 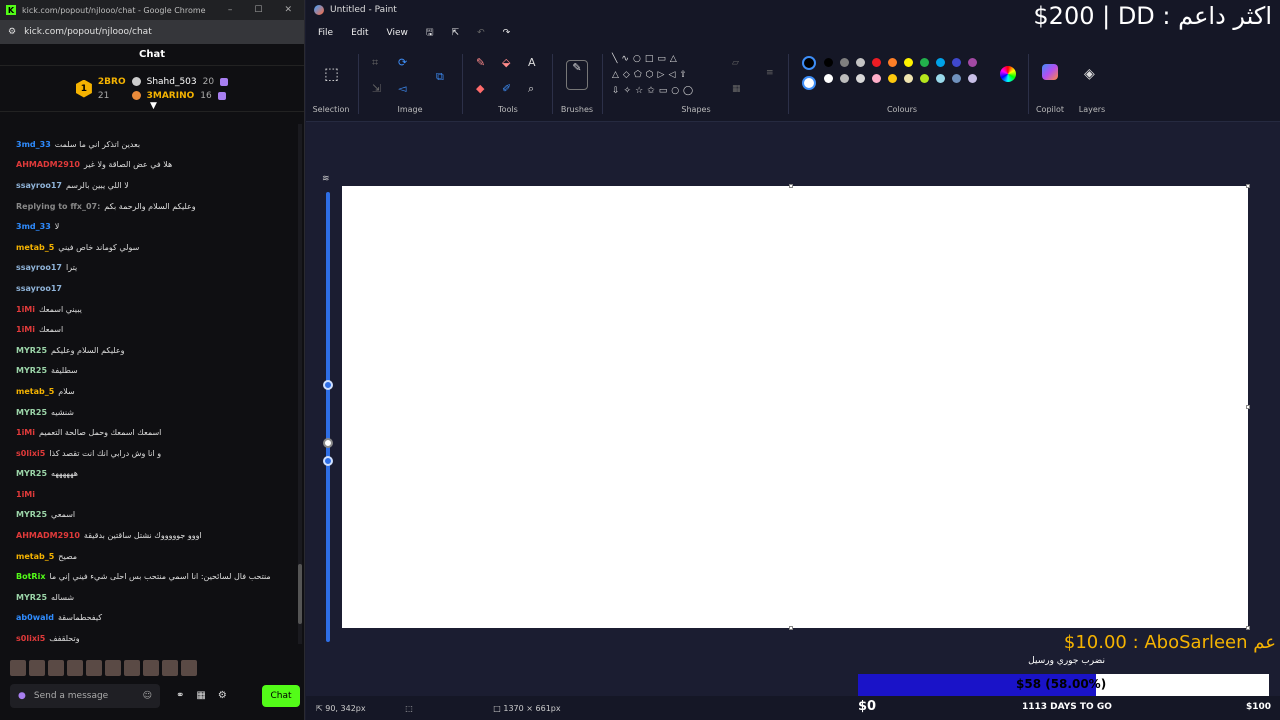 I want to click on menu-view: View, so click(x=397, y=33).